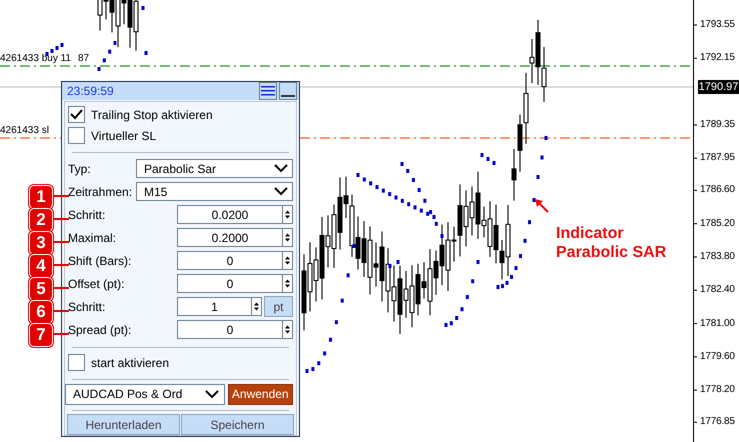 This screenshot has width=739, height=442. Describe the element at coordinates (235, 214) in the screenshot. I see `number-field: 0.0200` at that location.